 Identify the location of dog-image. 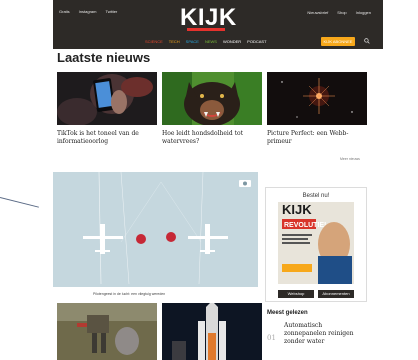
(212, 98).